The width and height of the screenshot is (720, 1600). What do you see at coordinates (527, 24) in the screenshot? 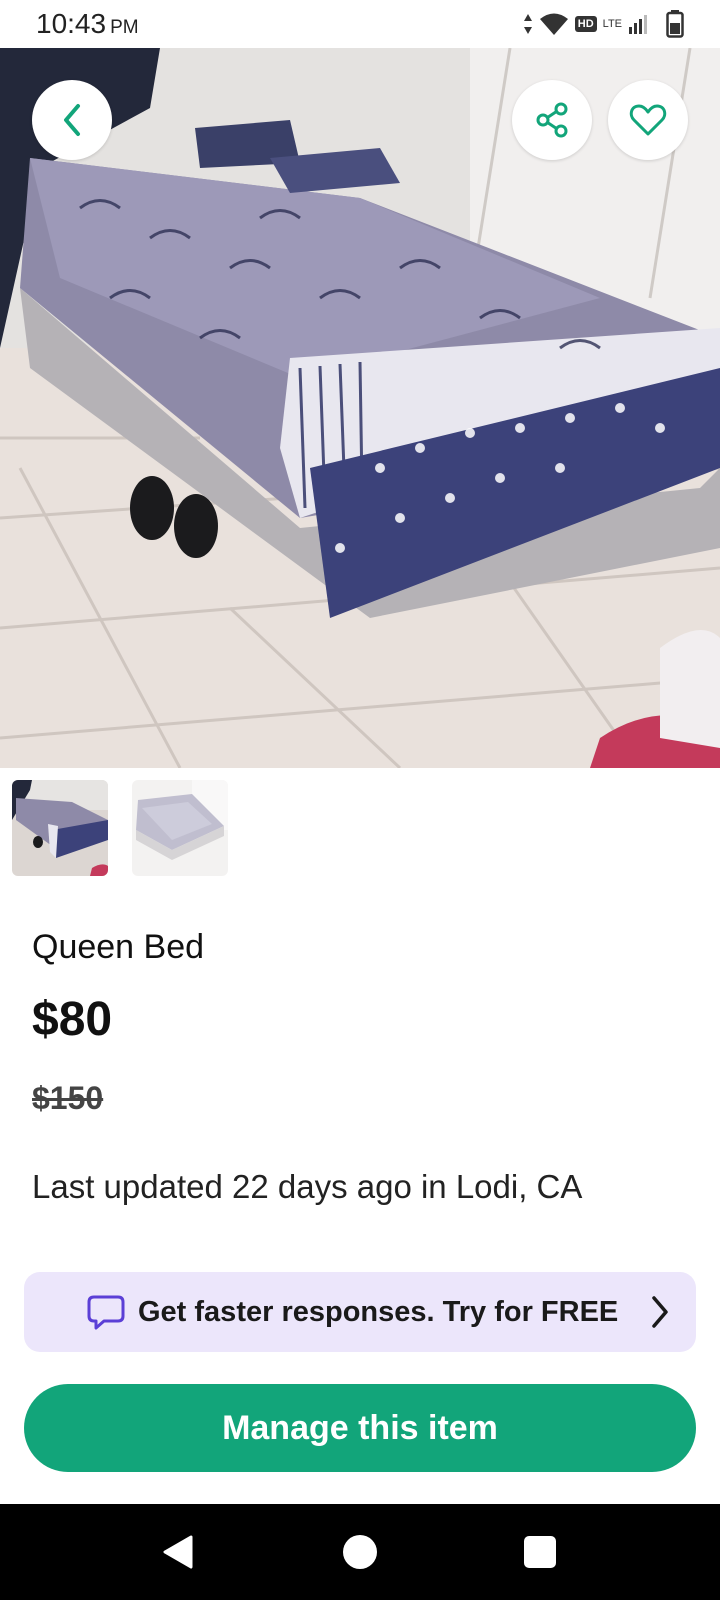
I see `data-arrows-icon` at bounding box center [527, 24].